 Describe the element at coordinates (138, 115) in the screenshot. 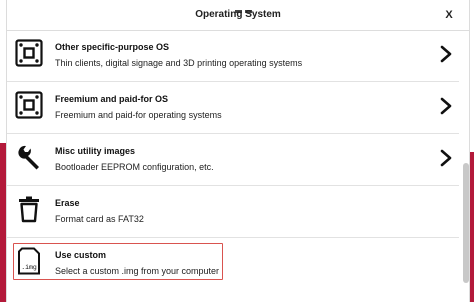

I see `item-description: Freemium and paid-for operating systems` at that location.